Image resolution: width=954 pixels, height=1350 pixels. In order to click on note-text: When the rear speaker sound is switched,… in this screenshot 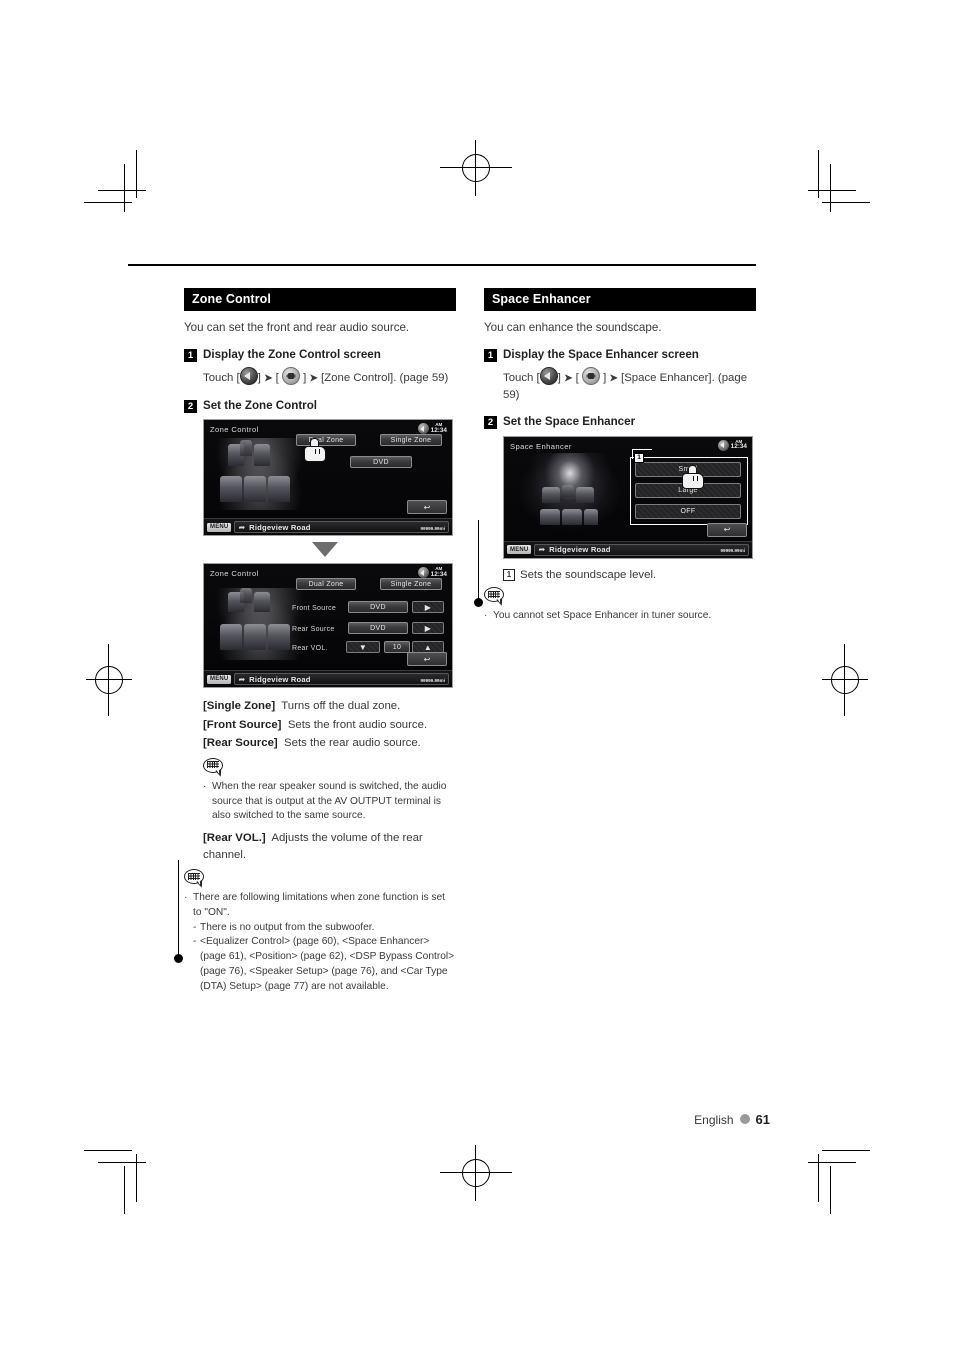, I will do `click(329, 801)`.